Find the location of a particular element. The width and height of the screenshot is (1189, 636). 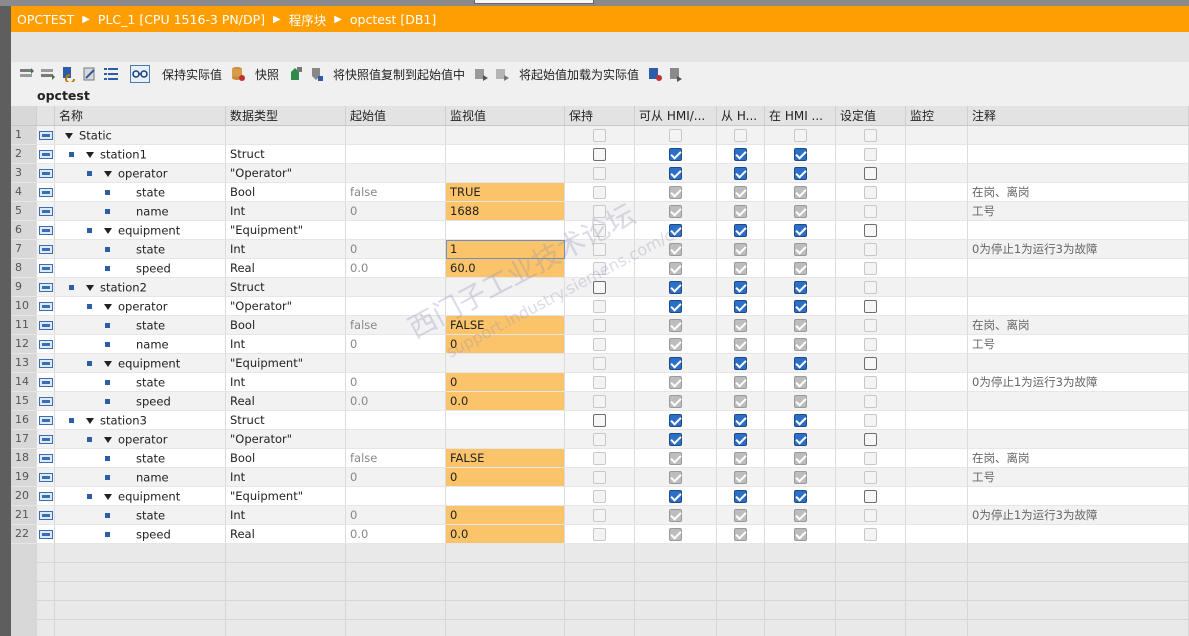

start-value-cell: 0.0 is located at coordinates (396, 534).